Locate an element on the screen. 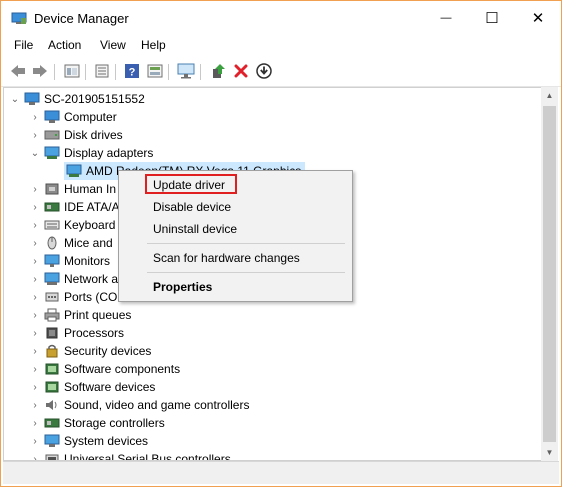 The height and width of the screenshot is (487, 562). display-adapter-icon is located at coordinates (74, 170).